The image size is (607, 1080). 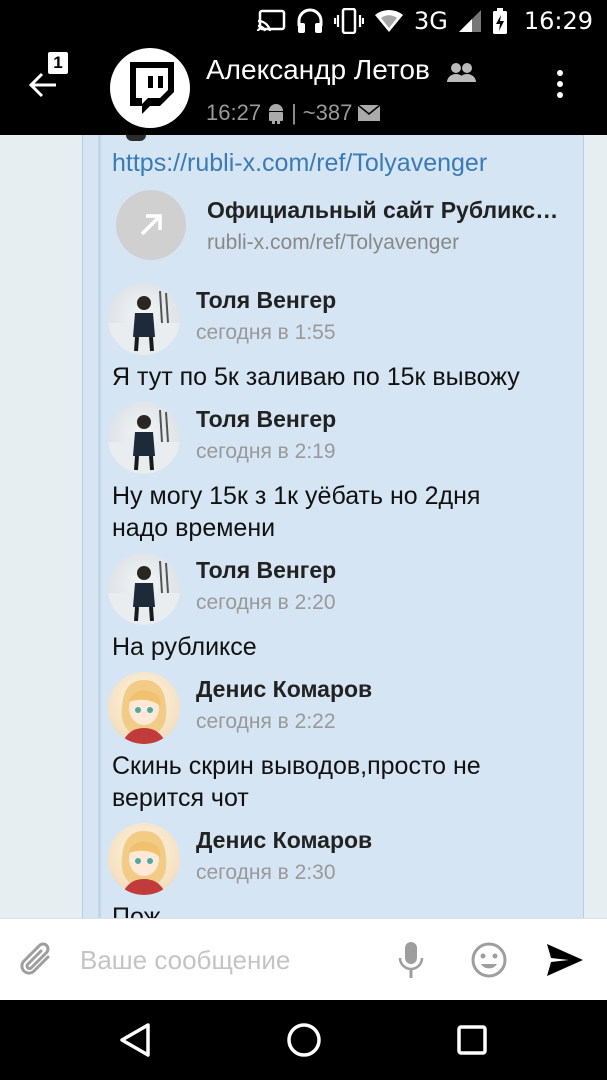 I want to click on message-link: https://rubli-x.com/ref/Tolyavenger, so click(x=299, y=163).